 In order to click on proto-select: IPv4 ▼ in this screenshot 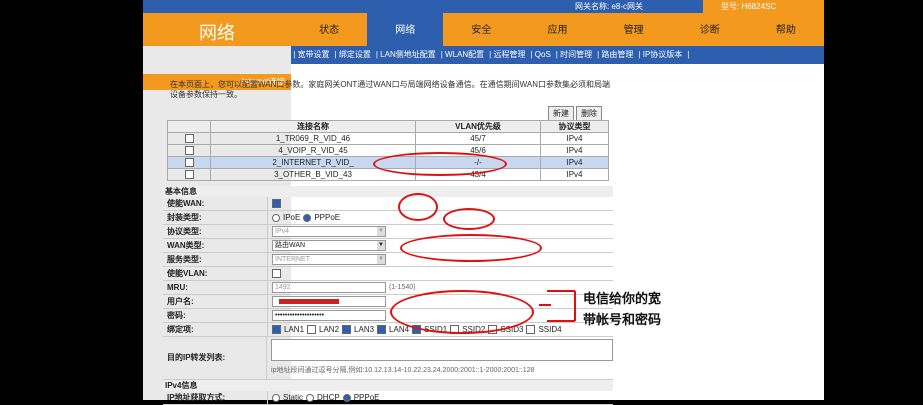, I will do `click(329, 231)`.